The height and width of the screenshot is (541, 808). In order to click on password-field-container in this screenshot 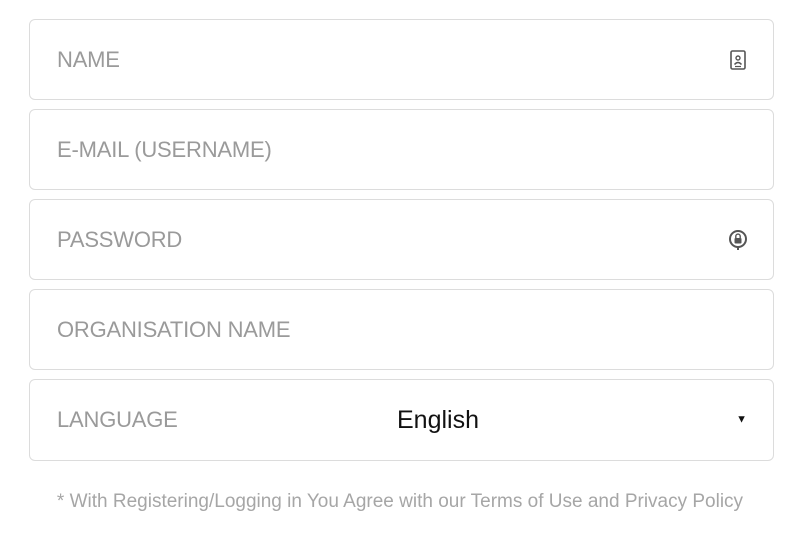, I will do `click(401, 239)`.